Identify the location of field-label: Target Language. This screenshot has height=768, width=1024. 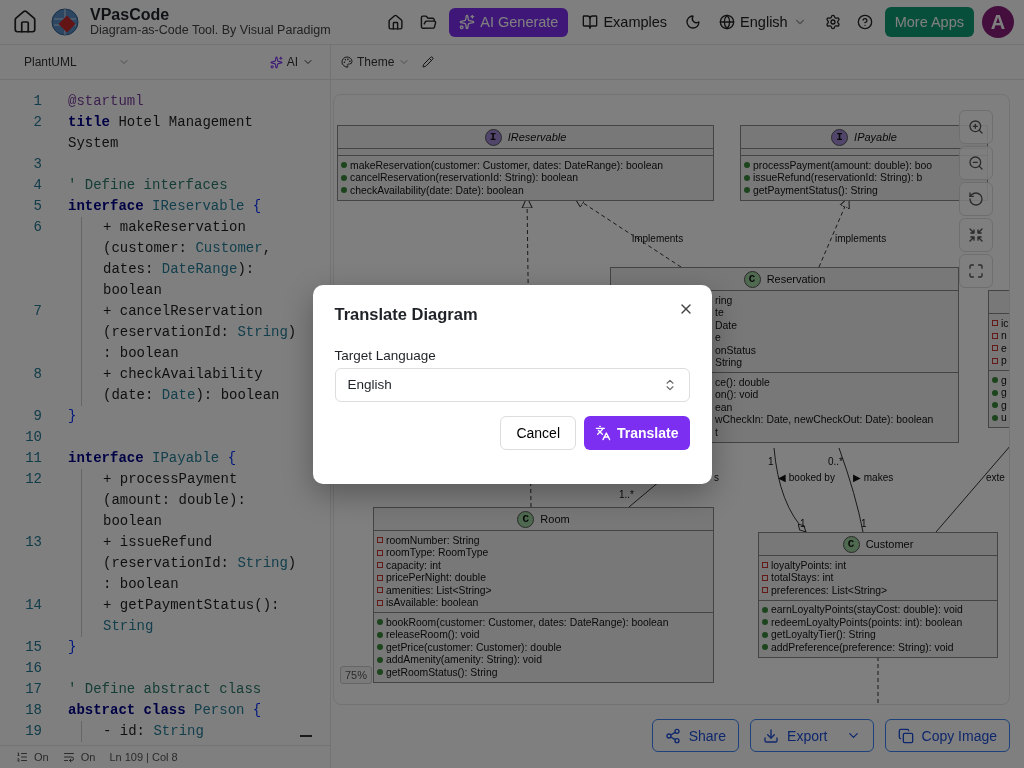
(385, 355).